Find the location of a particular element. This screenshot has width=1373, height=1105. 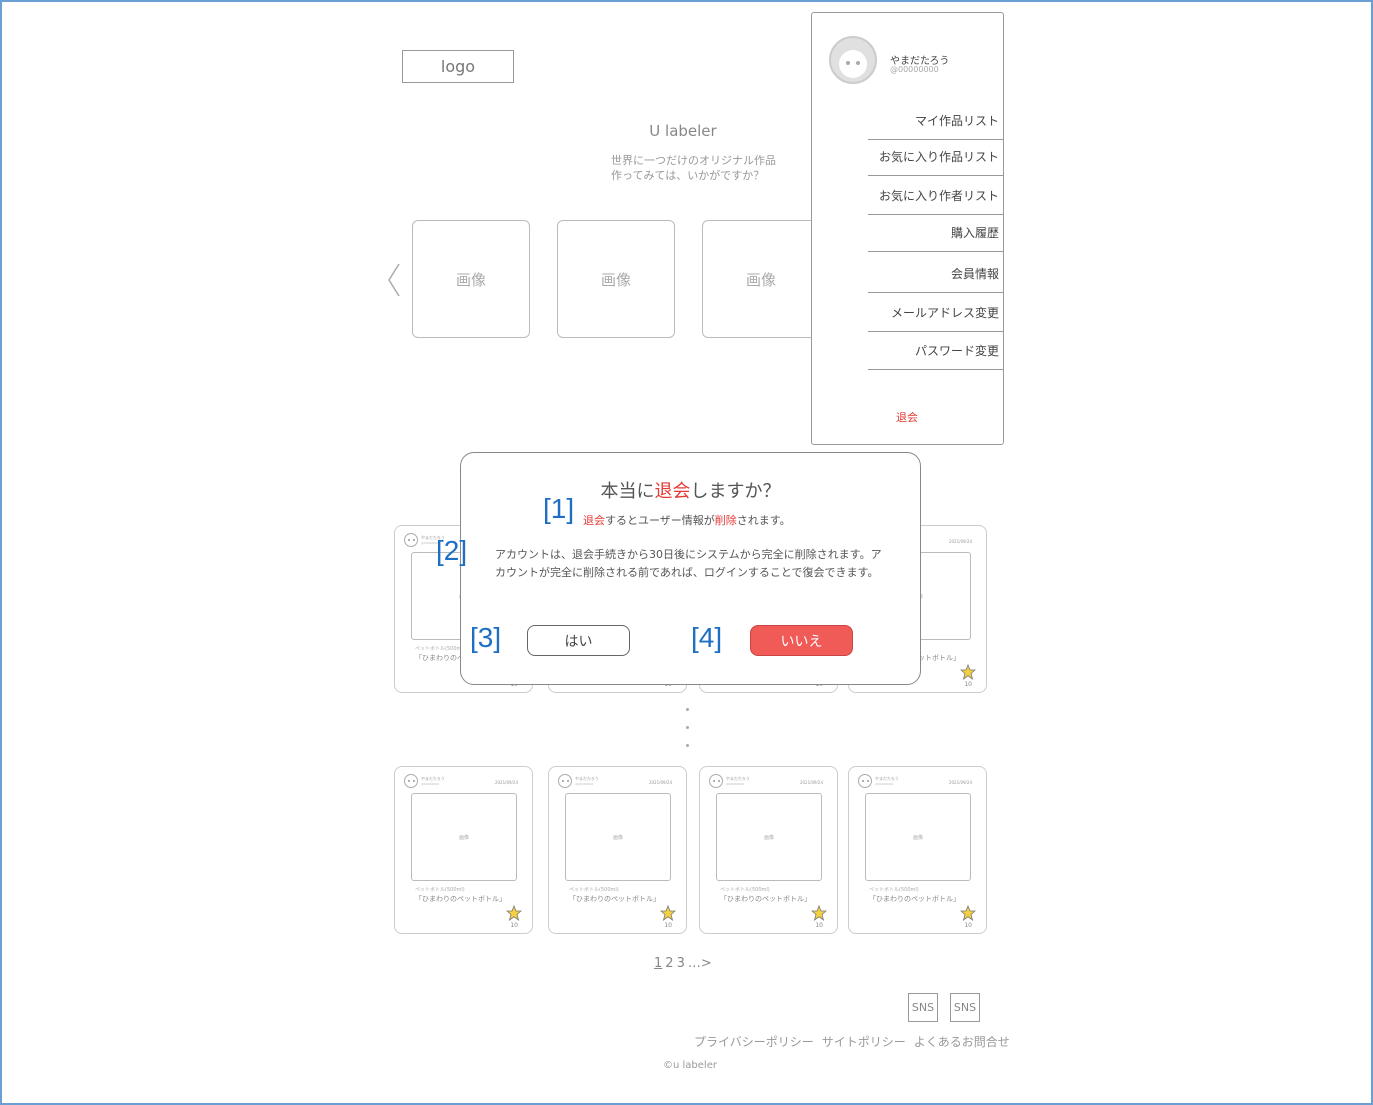

annotation-1: [1] is located at coordinates (559, 508).